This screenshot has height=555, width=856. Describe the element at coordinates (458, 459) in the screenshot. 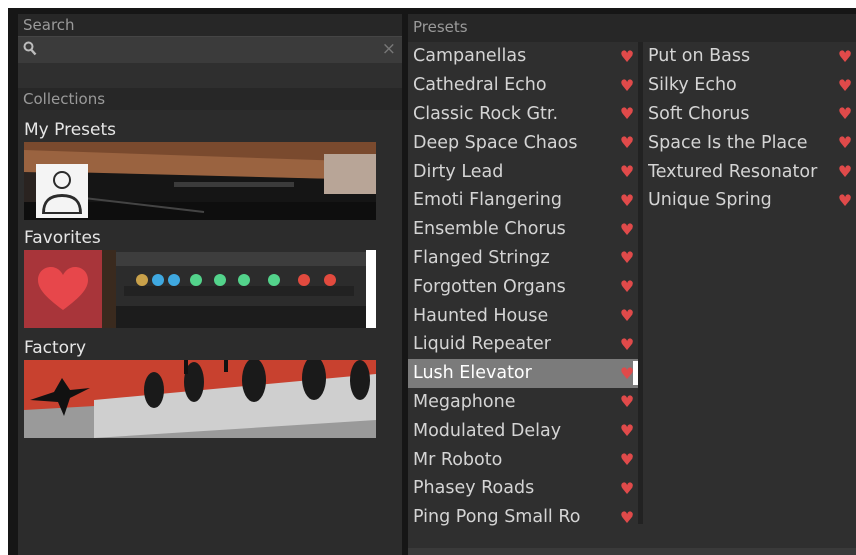

I see `preset-name: Mr Roboto` at that location.